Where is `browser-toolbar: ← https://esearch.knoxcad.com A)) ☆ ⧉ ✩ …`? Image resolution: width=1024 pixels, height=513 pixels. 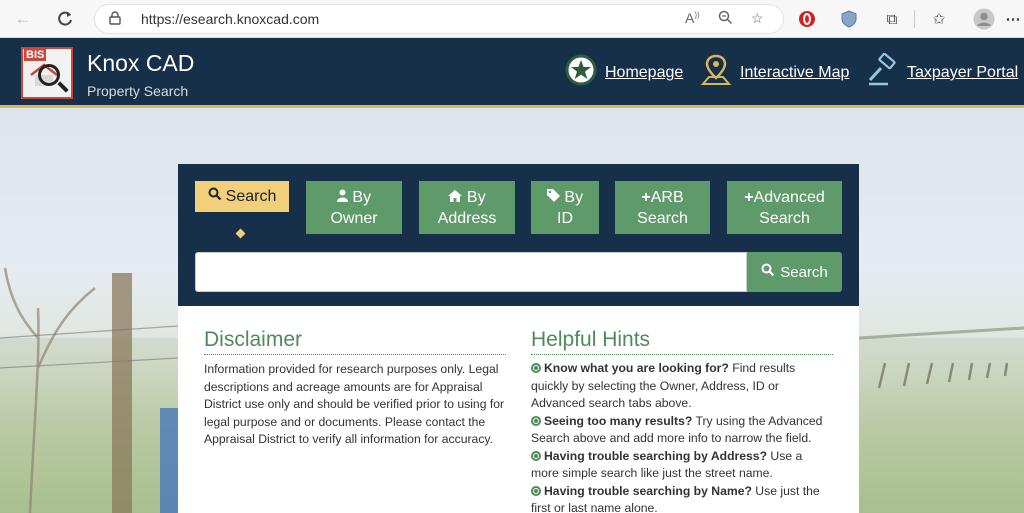
browser-toolbar: ← https://esearch.knoxcad.com A)) ☆ ⧉ ✩ … is located at coordinates (512, 19).